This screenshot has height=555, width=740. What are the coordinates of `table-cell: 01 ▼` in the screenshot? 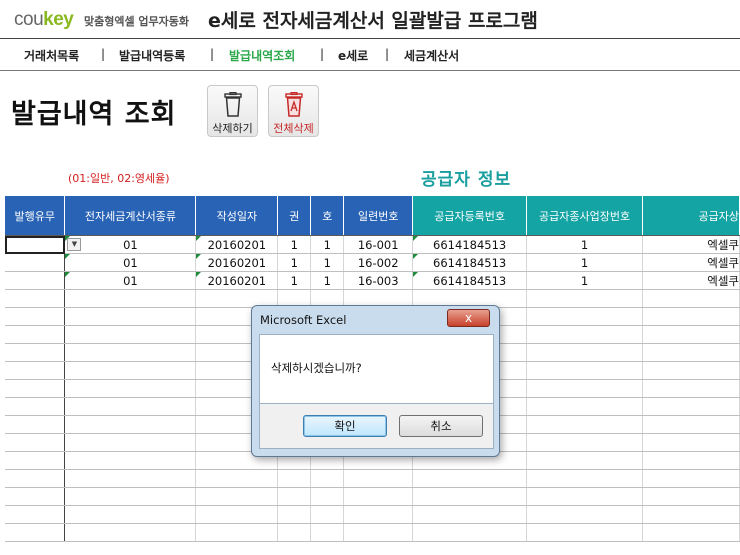 It's located at (130, 244).